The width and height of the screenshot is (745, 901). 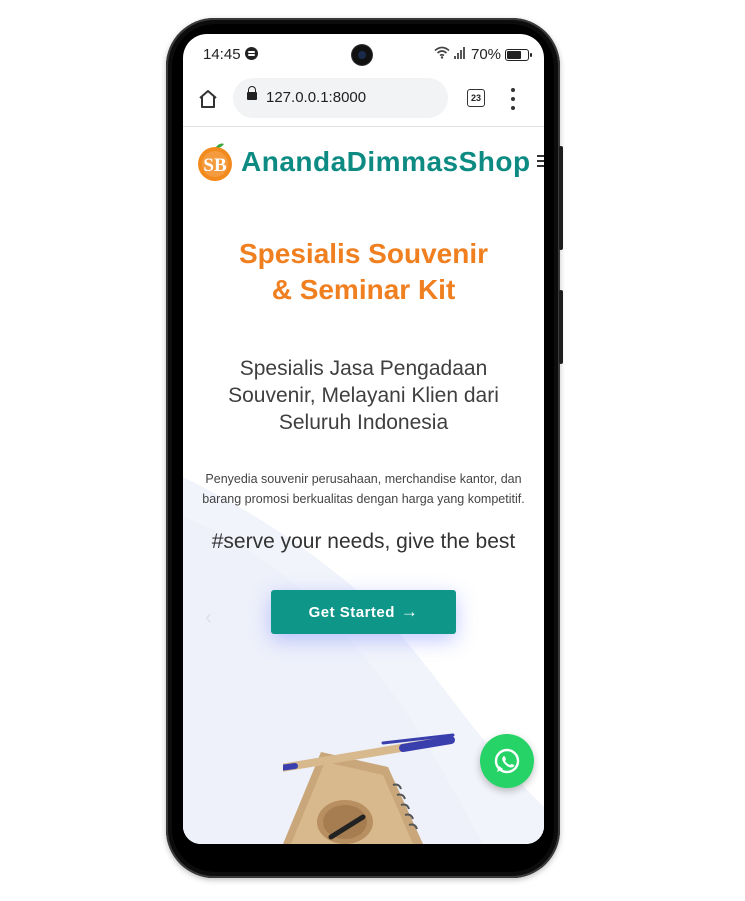 What do you see at coordinates (518, 55) in the screenshot?
I see `battery-icon` at bounding box center [518, 55].